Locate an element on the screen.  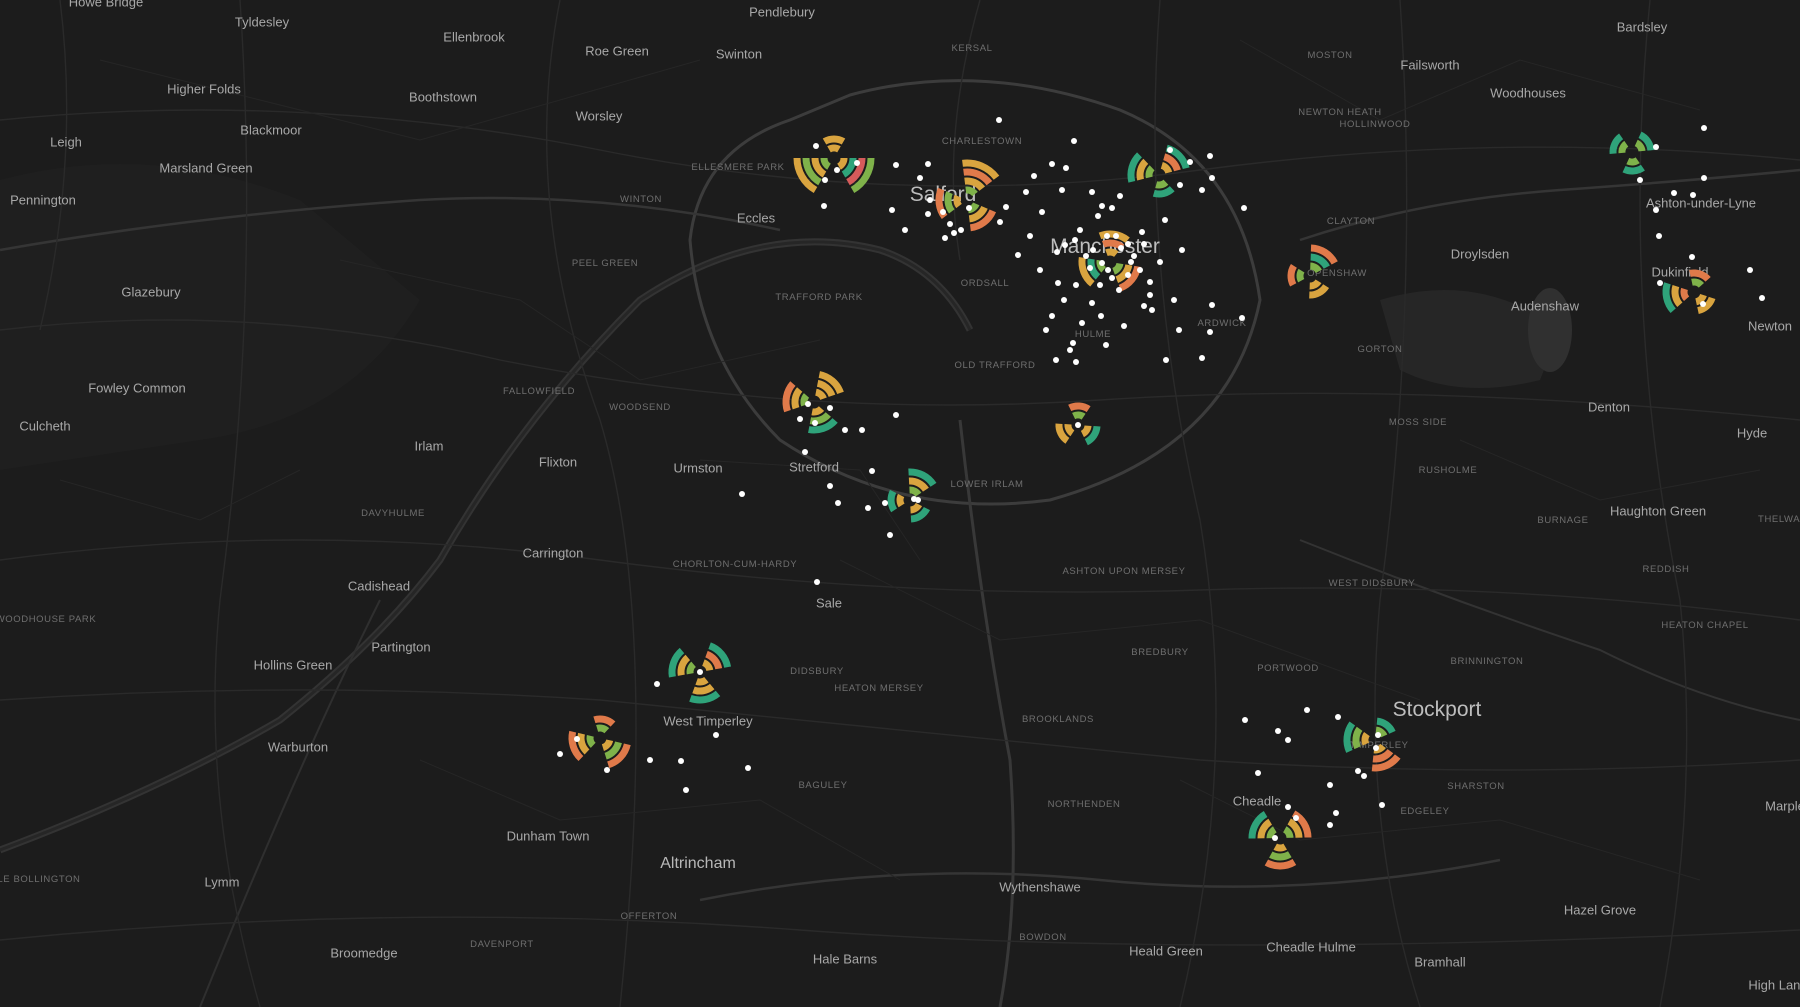
ring-glyph-chorlton is located at coordinates (912, 495).